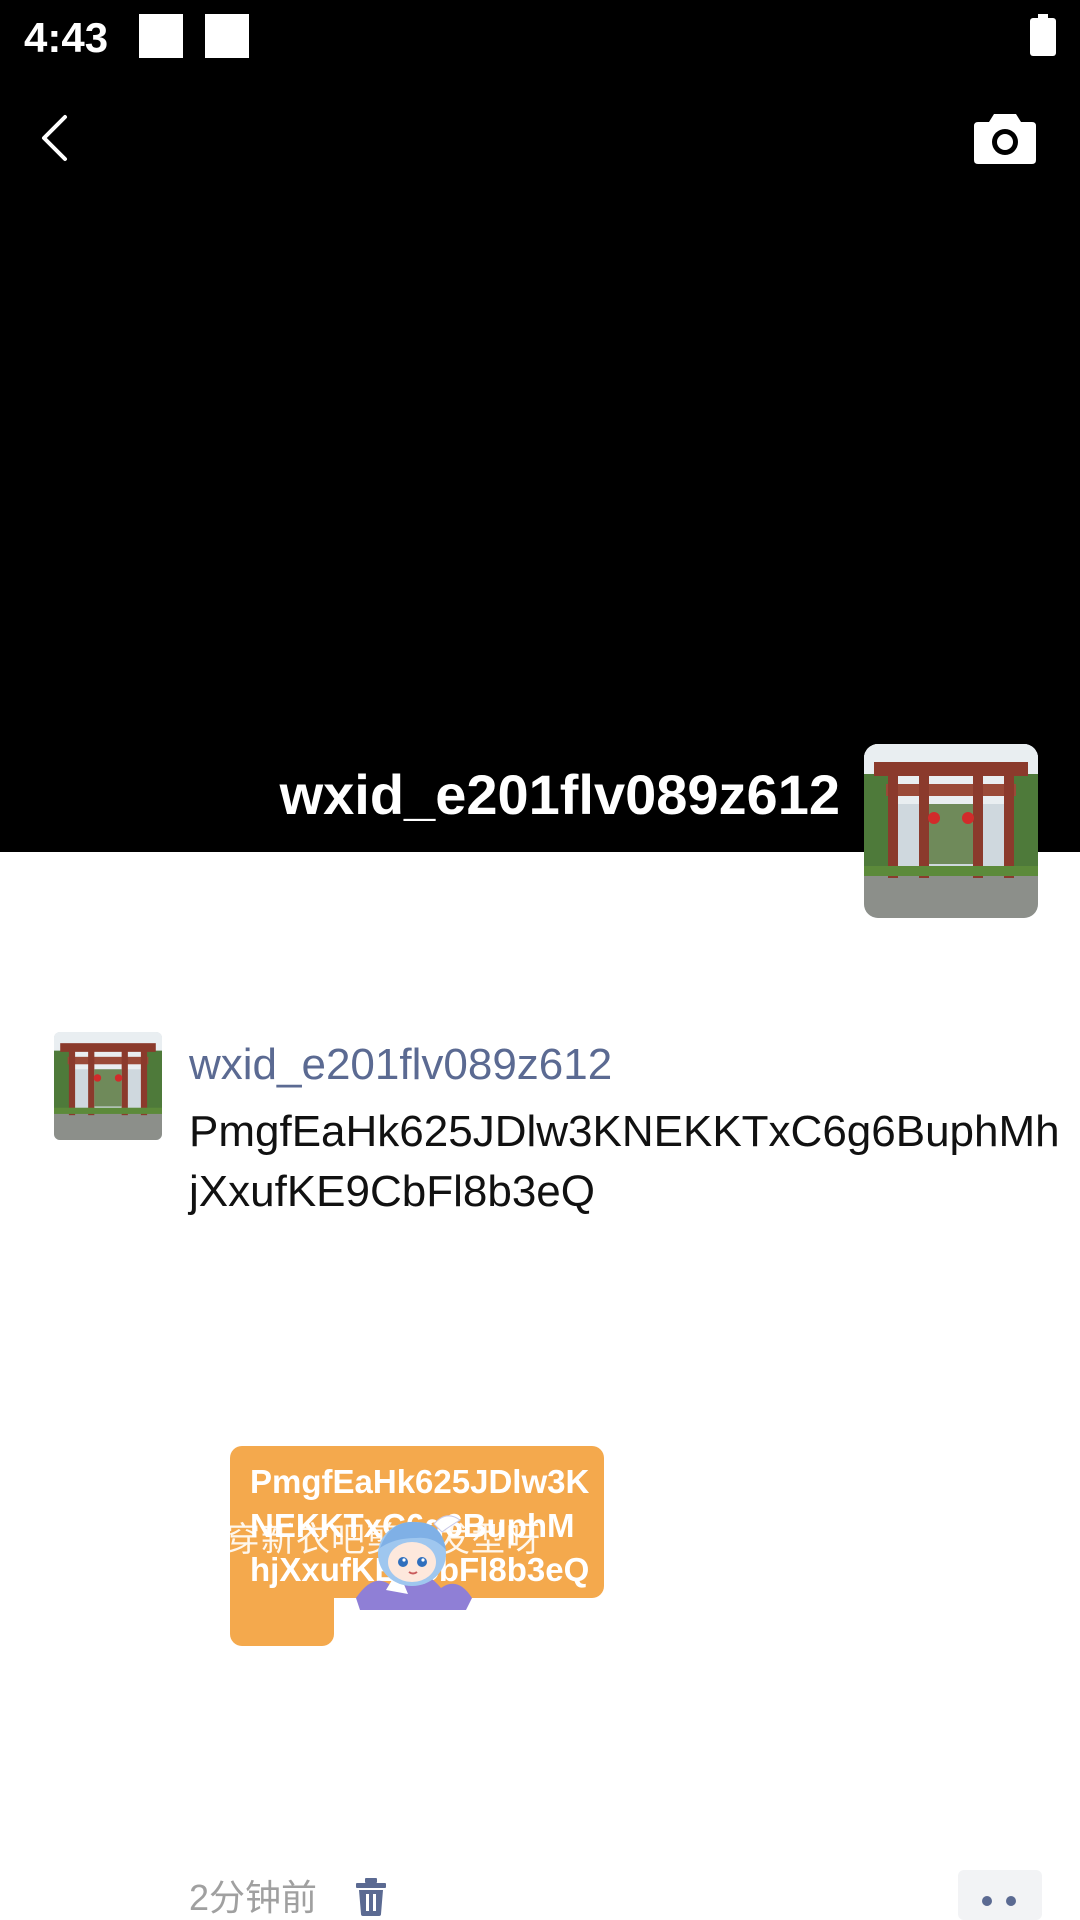 The height and width of the screenshot is (1920, 1080). Describe the element at coordinates (371, 1897) in the screenshot. I see `trash-icon` at that location.